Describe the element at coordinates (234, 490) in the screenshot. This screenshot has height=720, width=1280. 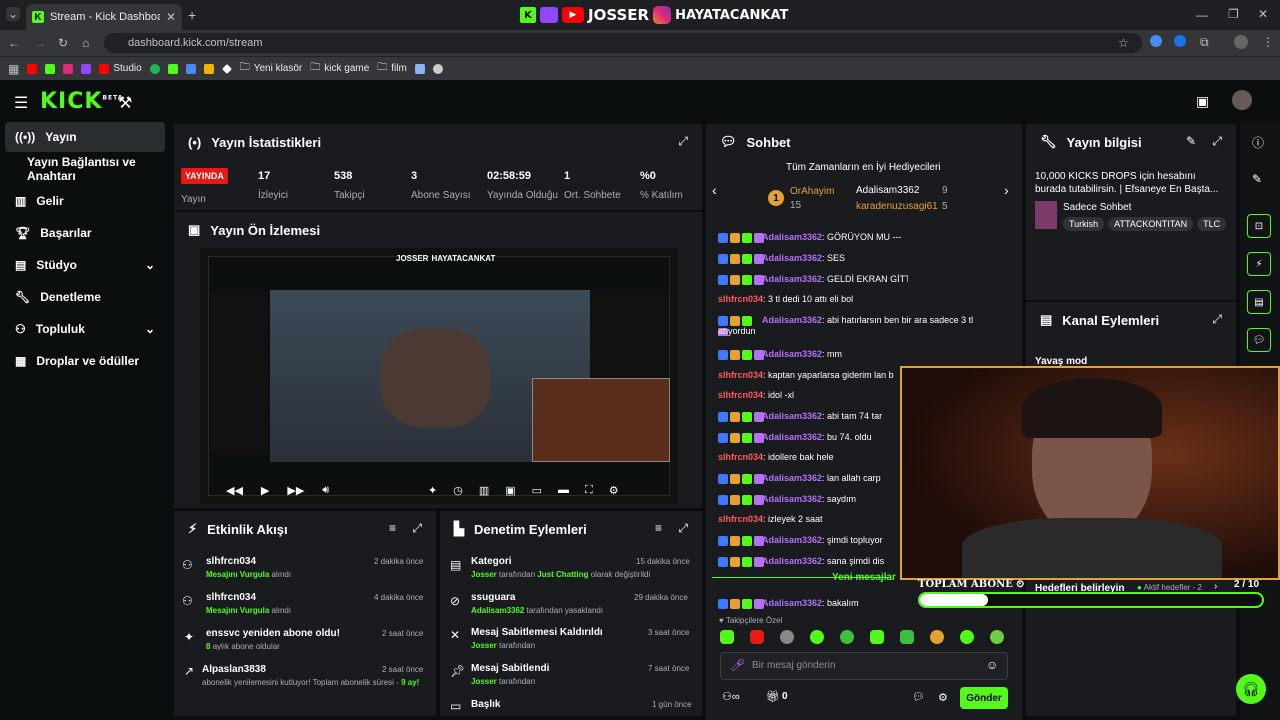
I see `rewind-icon: ◀◀` at that location.